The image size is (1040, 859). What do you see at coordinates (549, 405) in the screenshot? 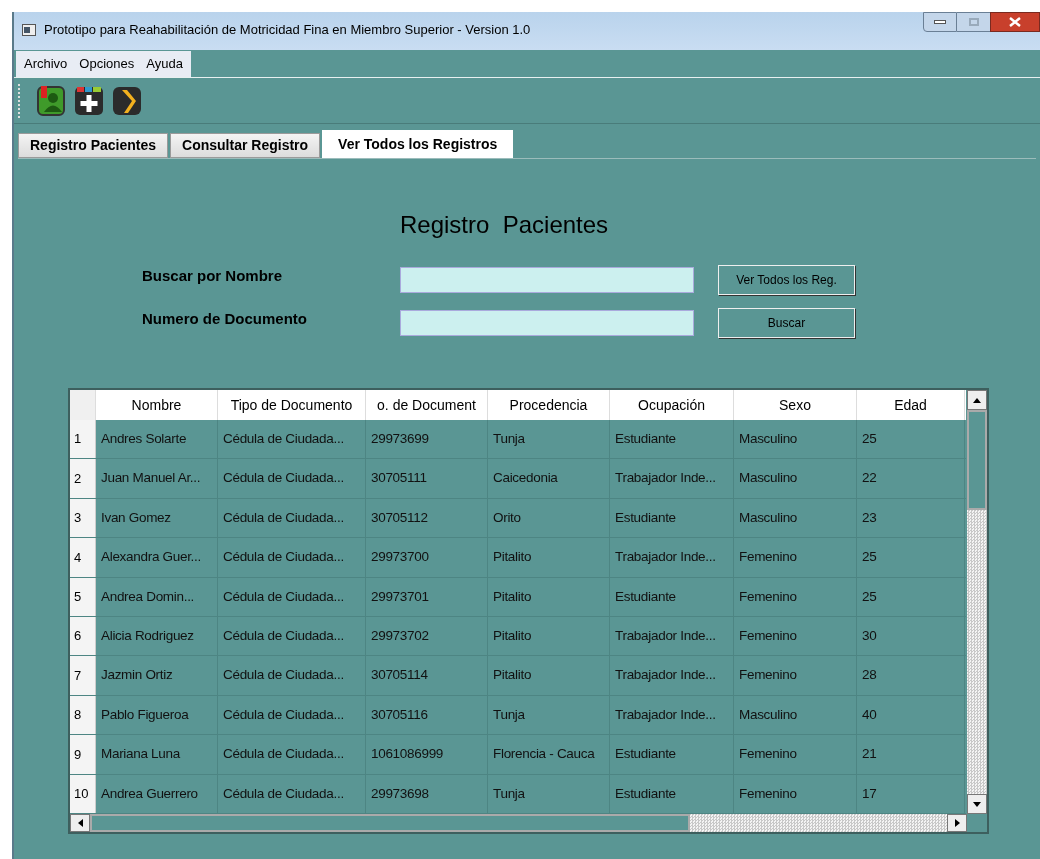
I see `column-header: Procedencia` at bounding box center [549, 405].